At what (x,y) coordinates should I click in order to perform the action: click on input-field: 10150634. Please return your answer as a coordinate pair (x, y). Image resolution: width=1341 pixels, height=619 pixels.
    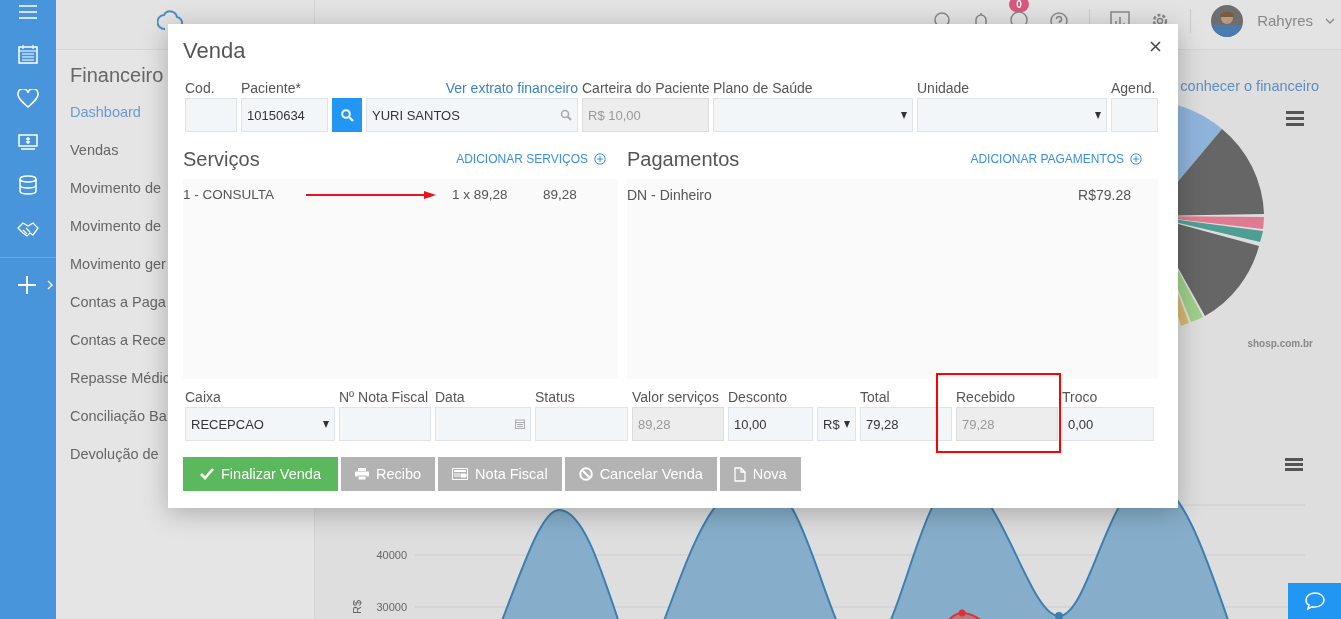
    Looking at the image, I should click on (284, 115).